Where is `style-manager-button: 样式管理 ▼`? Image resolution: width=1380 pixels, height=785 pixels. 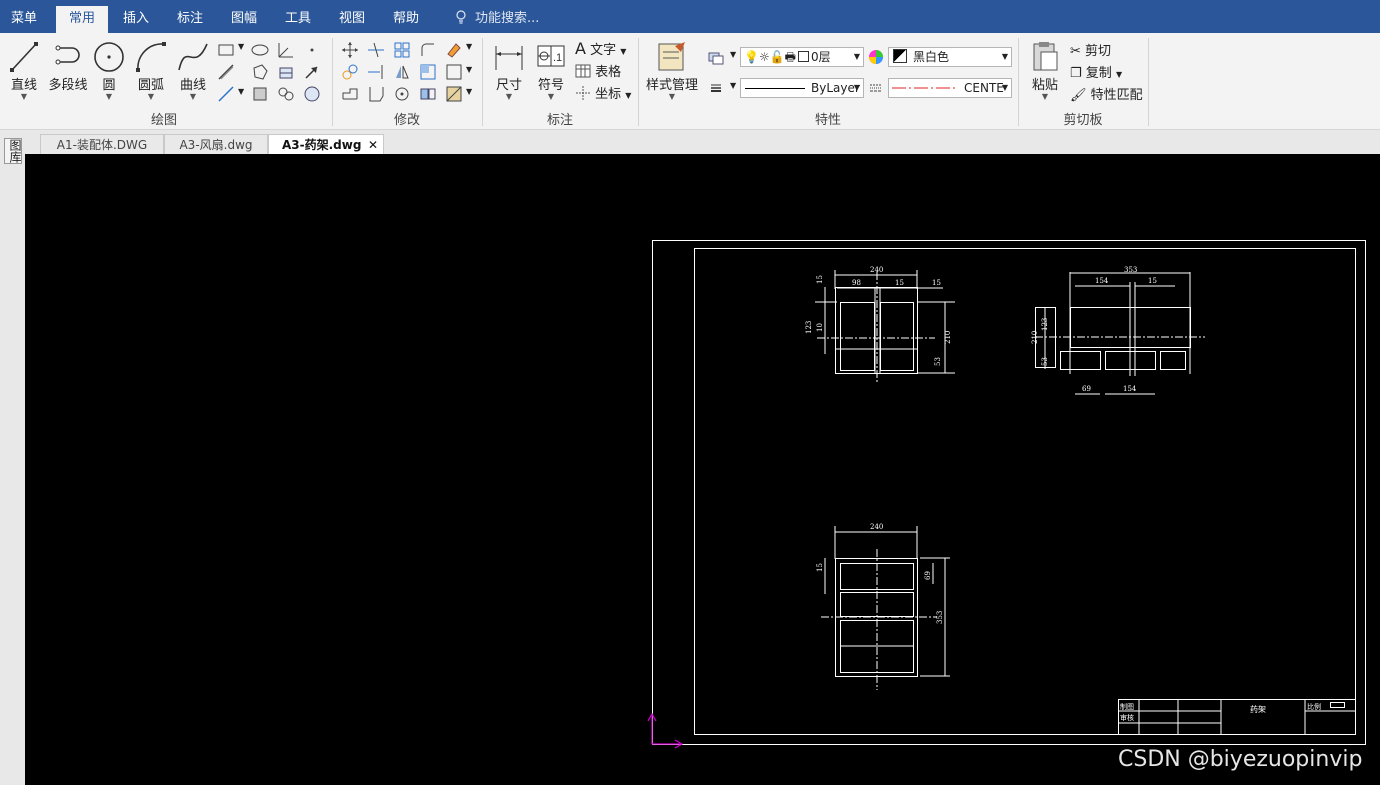
style-manager-button: 样式管理 ▼ is located at coordinates (672, 70).